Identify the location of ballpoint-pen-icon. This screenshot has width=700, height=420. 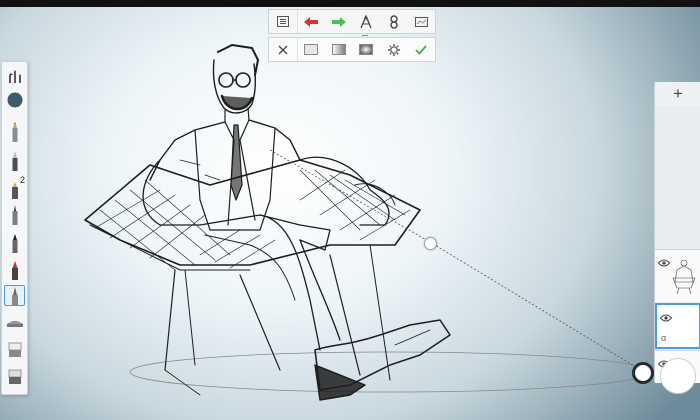
(14, 160).